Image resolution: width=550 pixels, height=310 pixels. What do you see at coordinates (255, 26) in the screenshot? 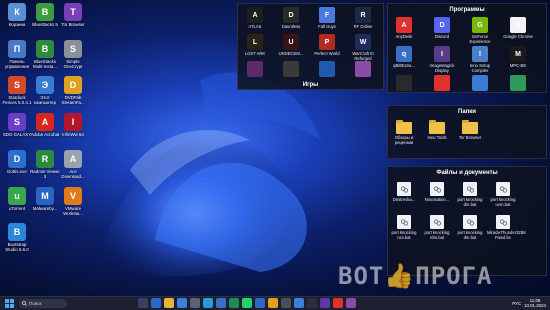
I see `game-item-label: ATLAS` at bounding box center [255, 26].